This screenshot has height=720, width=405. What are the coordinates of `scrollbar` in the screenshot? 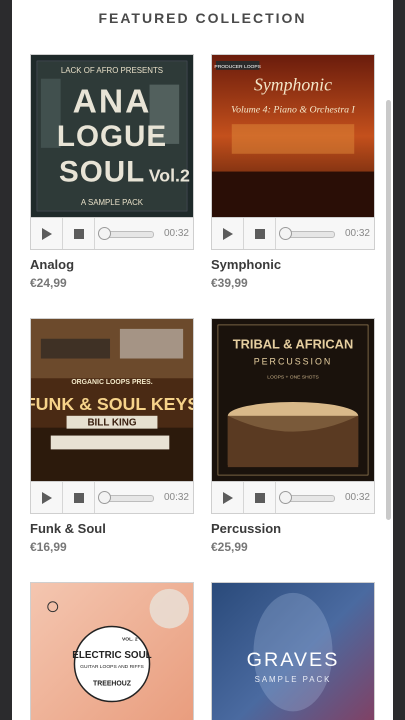 It's located at (388, 310).